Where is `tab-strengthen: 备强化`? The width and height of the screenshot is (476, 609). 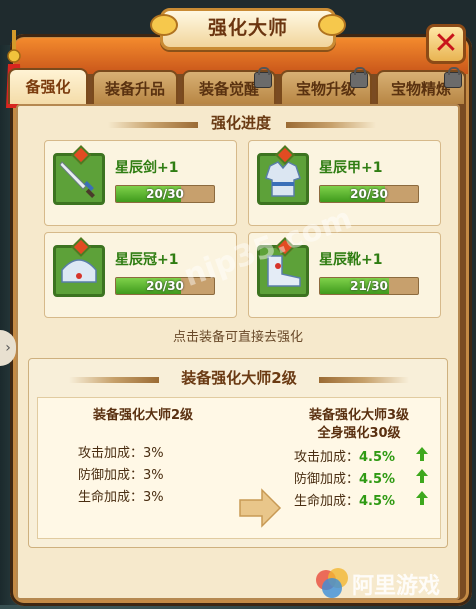 tab-strengthen: 备强化 is located at coordinates (48, 86).